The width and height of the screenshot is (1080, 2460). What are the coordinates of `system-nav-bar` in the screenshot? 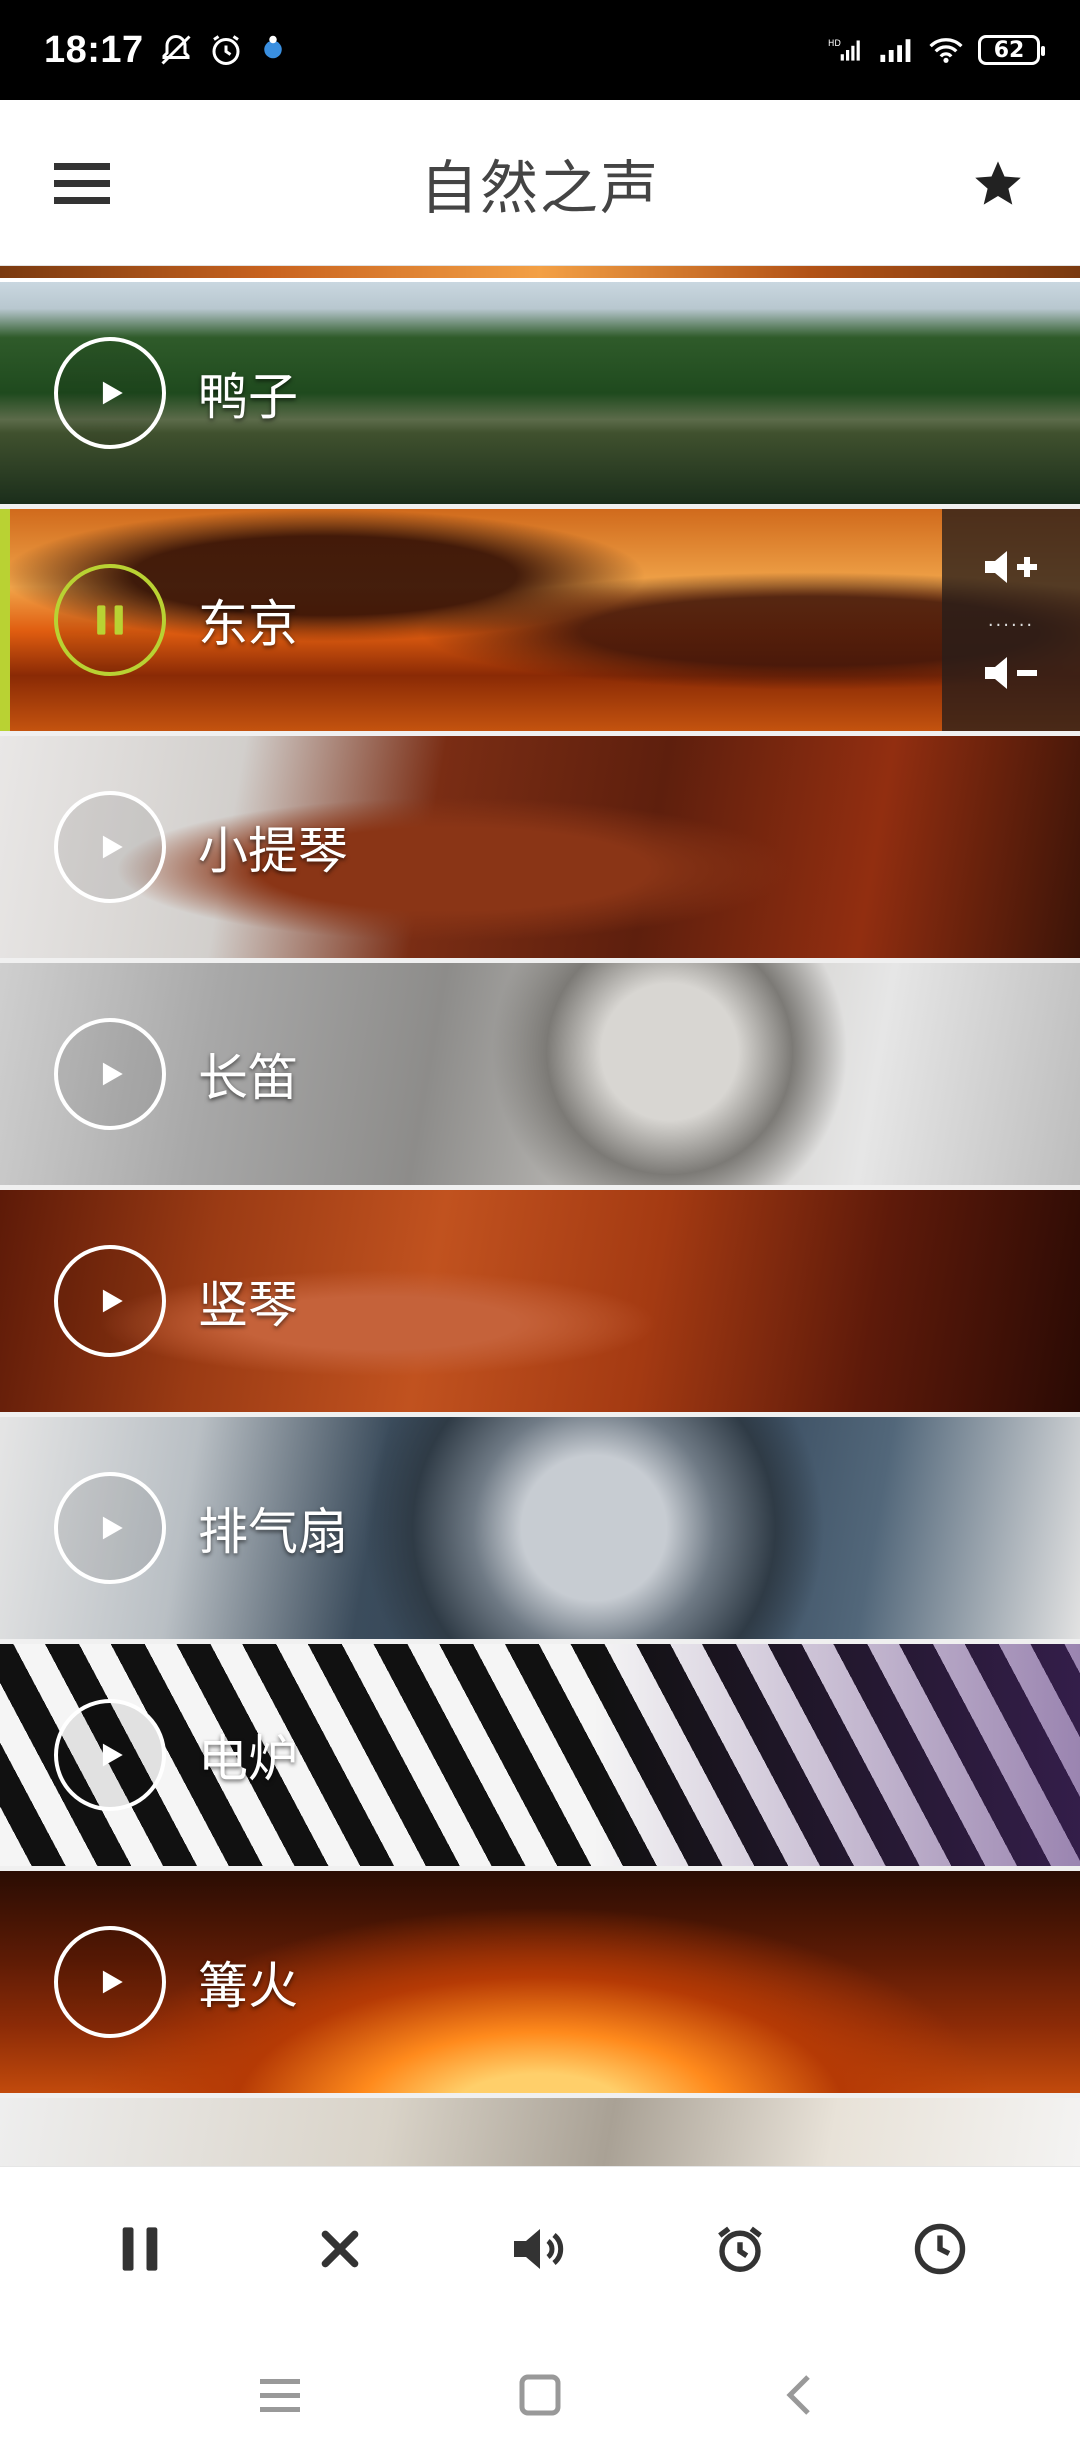 It's located at (540, 2395).